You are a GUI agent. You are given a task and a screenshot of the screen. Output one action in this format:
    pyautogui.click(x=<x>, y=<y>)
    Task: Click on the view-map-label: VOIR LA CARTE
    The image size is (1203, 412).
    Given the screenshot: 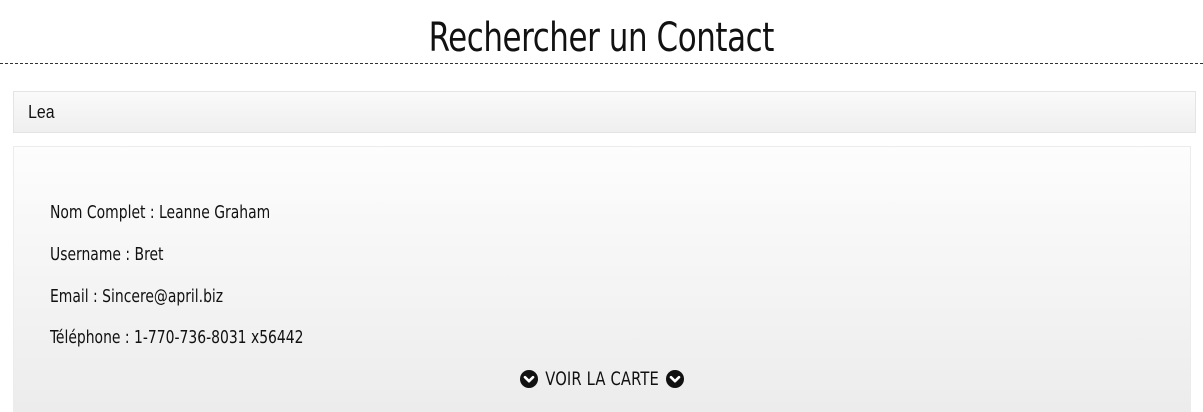 What is the action you would take?
    pyautogui.click(x=602, y=379)
    